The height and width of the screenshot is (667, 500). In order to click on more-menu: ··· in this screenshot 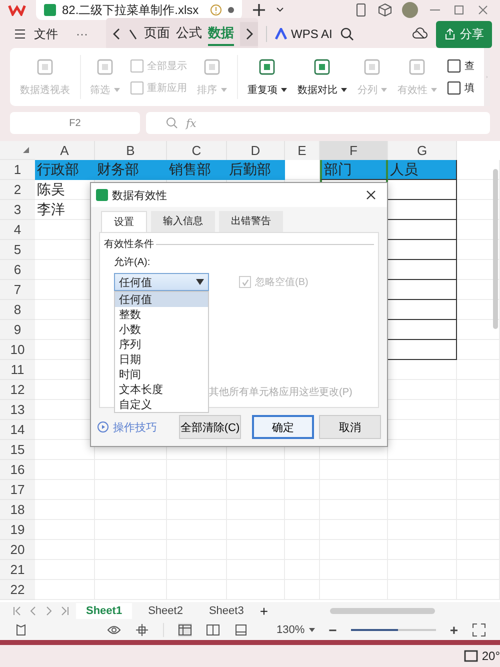, I will do `click(82, 34)`.